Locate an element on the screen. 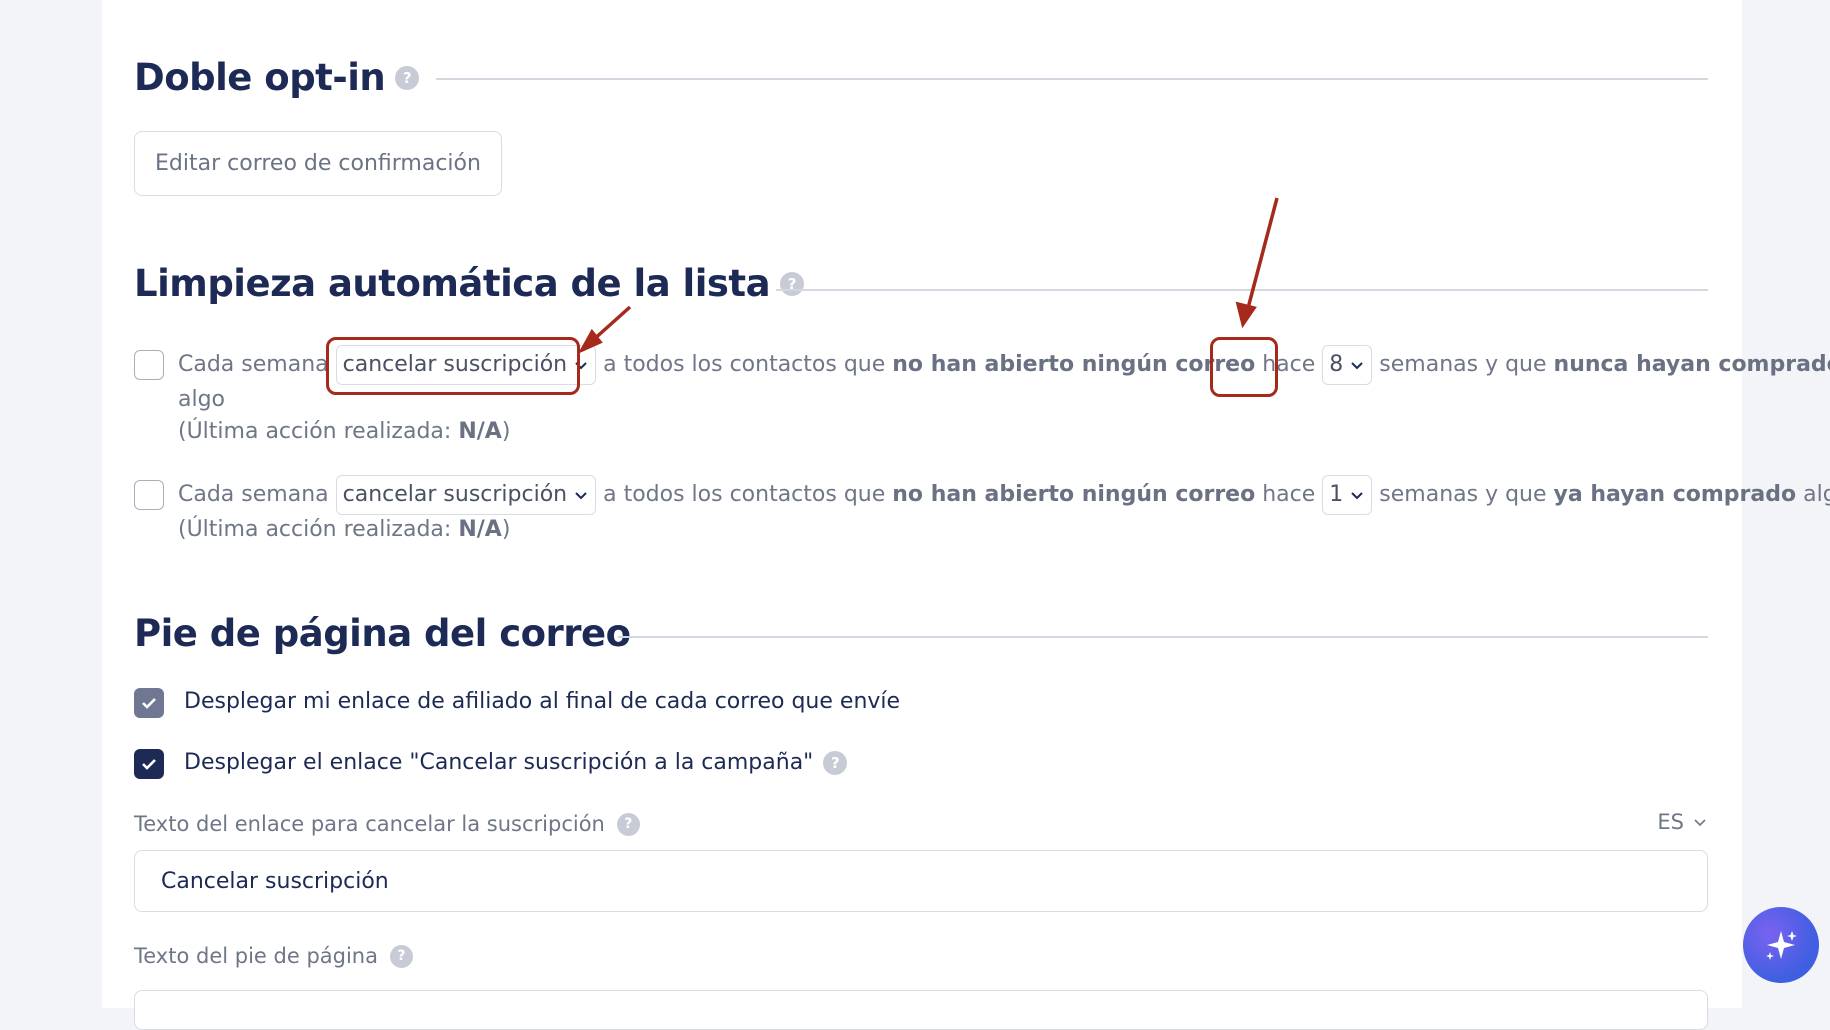  annotation-arrowhead is located at coordinates (1246, 315).